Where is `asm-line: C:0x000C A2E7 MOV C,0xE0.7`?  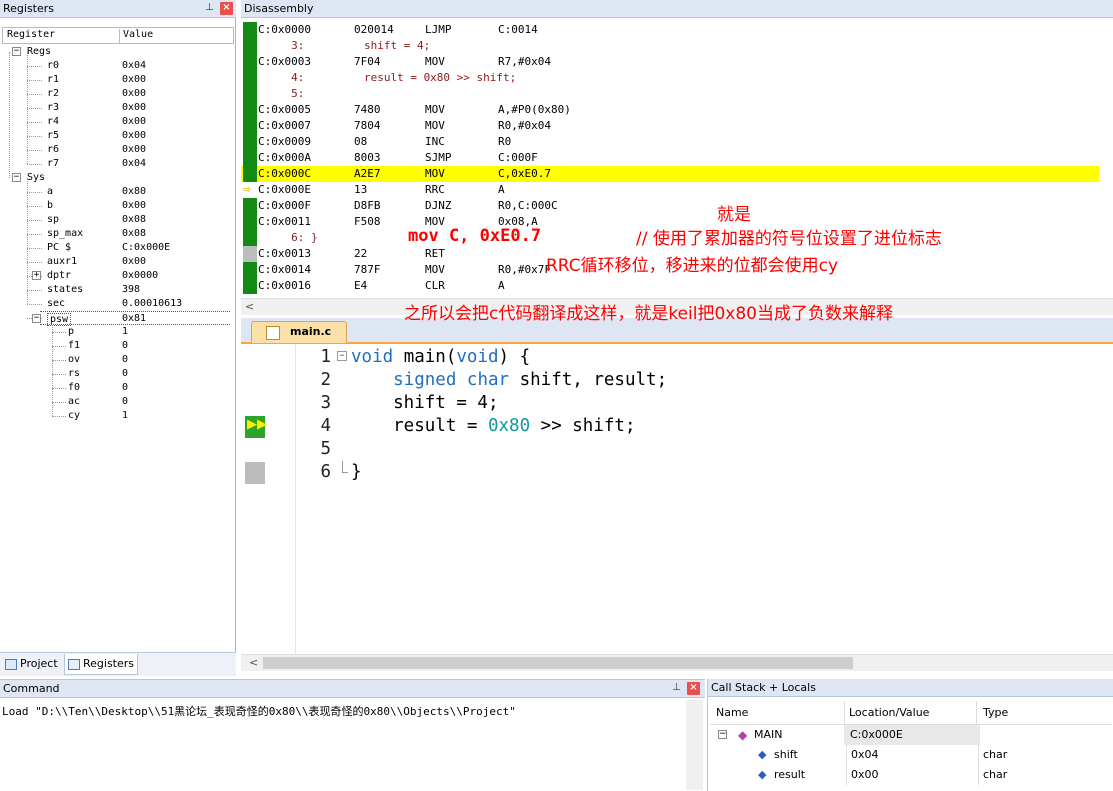
asm-line: C:0x000C A2E7 MOV C,0xE0.7 is located at coordinates (670, 174).